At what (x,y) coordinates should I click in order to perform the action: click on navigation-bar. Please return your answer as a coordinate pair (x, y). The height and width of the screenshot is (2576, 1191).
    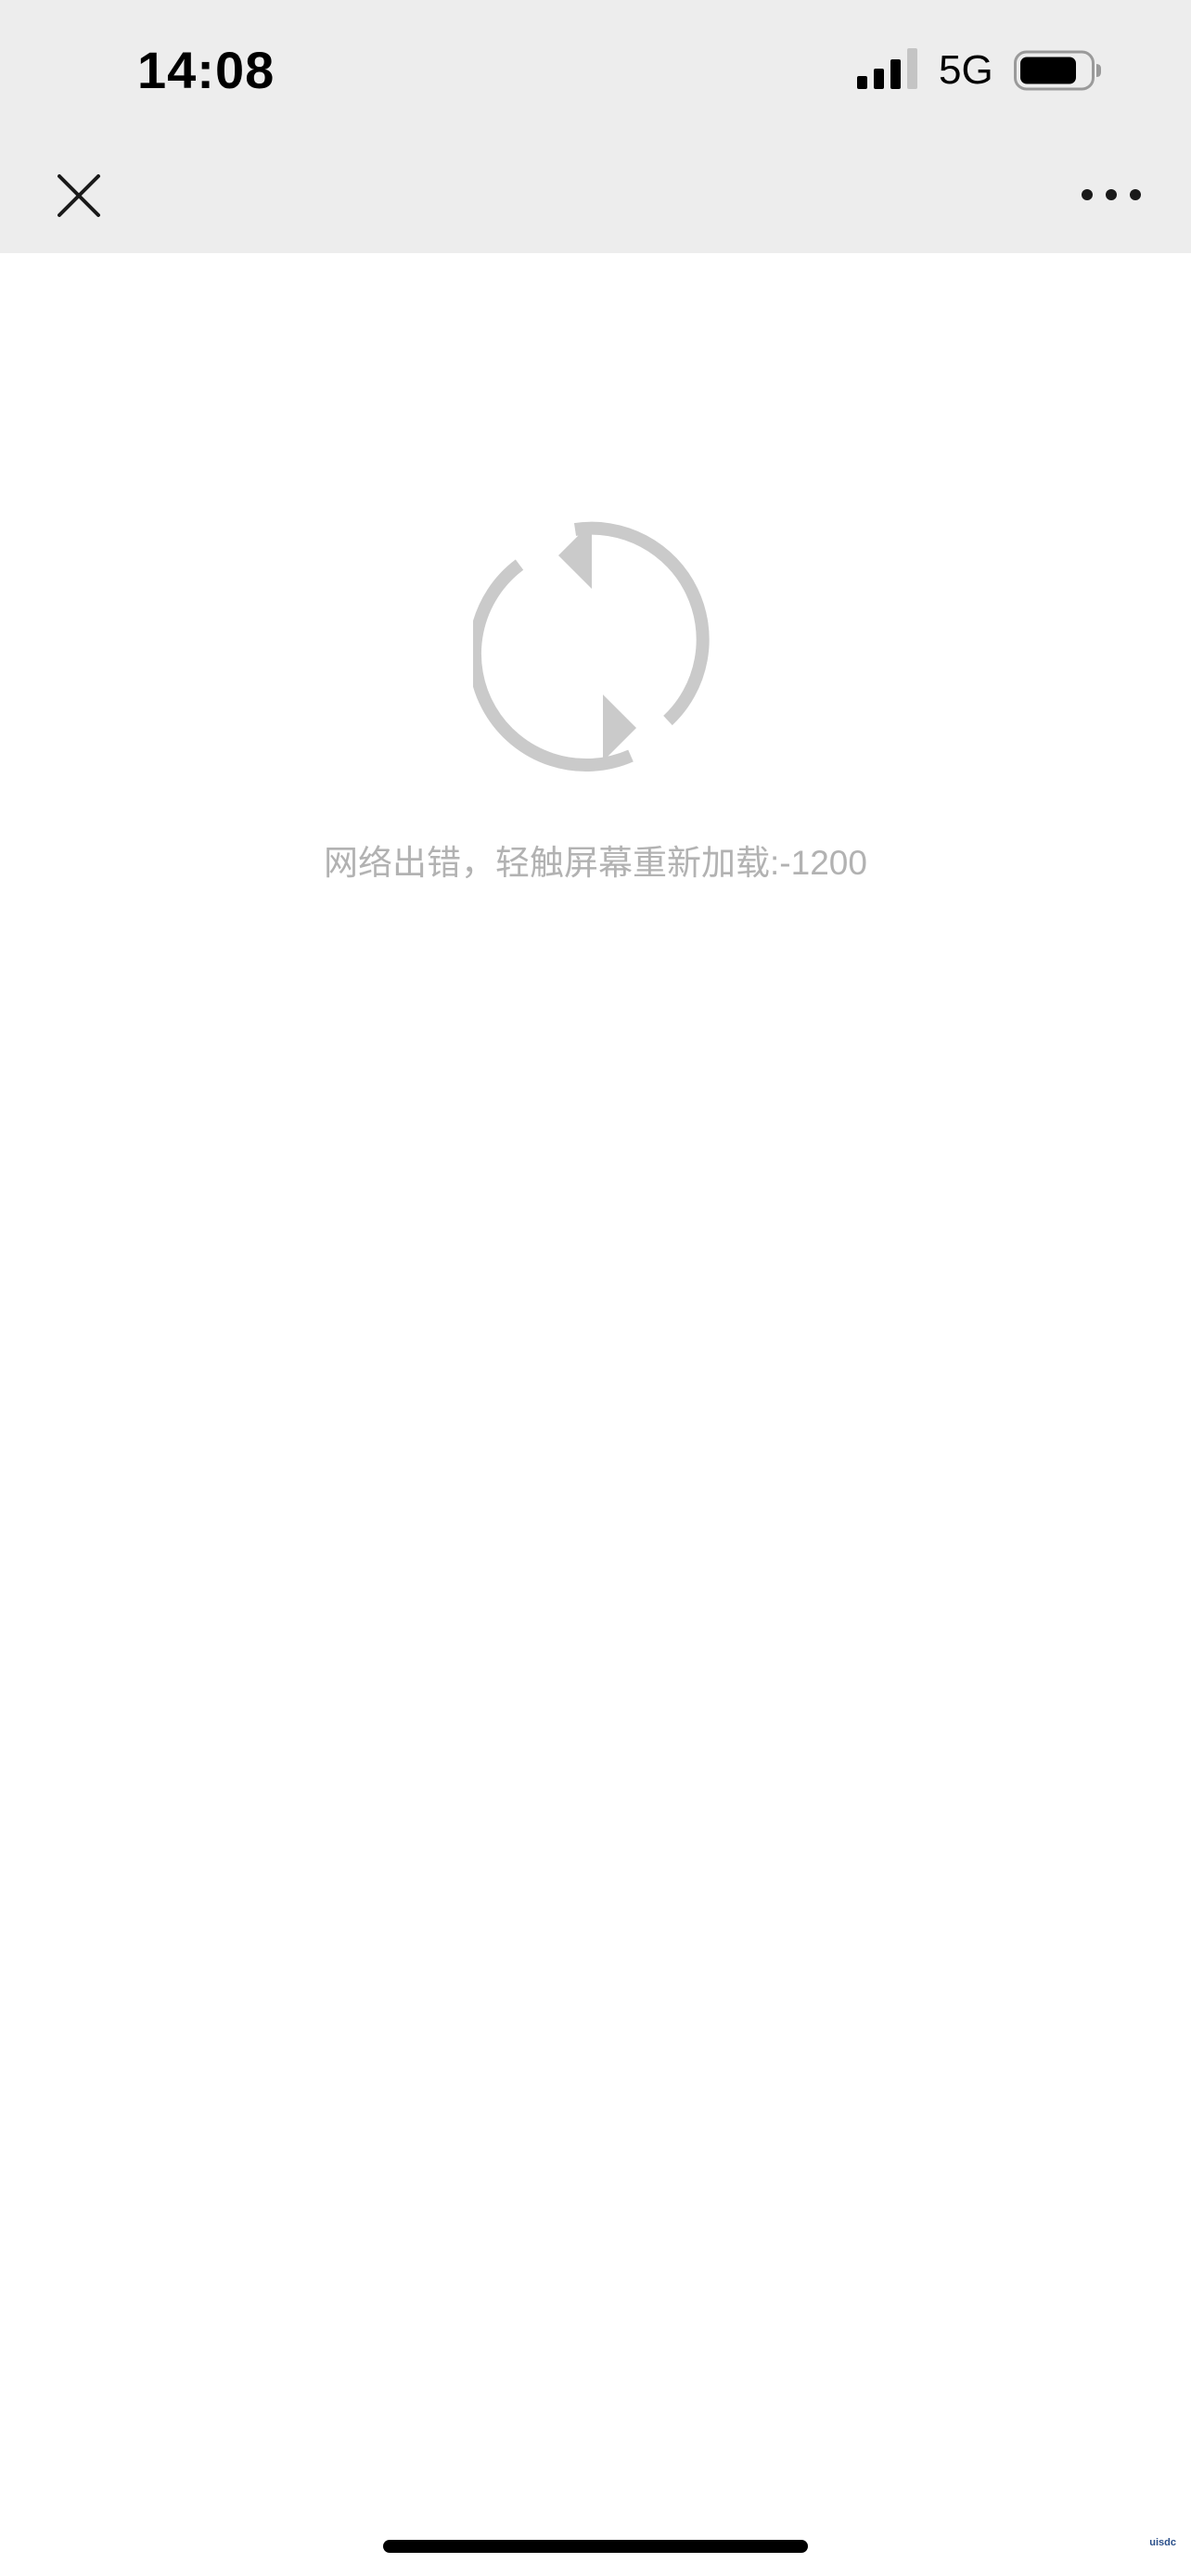
    Looking at the image, I should click on (595, 196).